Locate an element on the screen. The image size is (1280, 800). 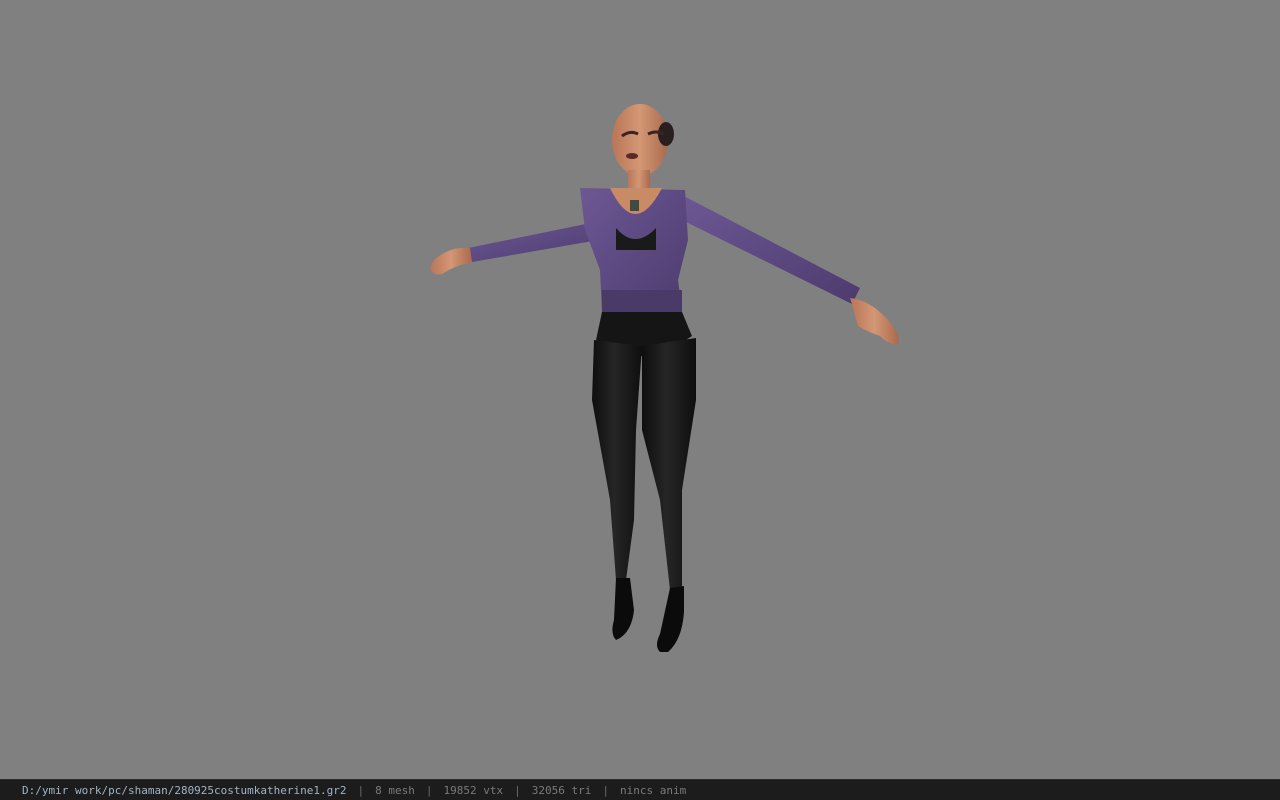
legs is located at coordinates (644, 464).